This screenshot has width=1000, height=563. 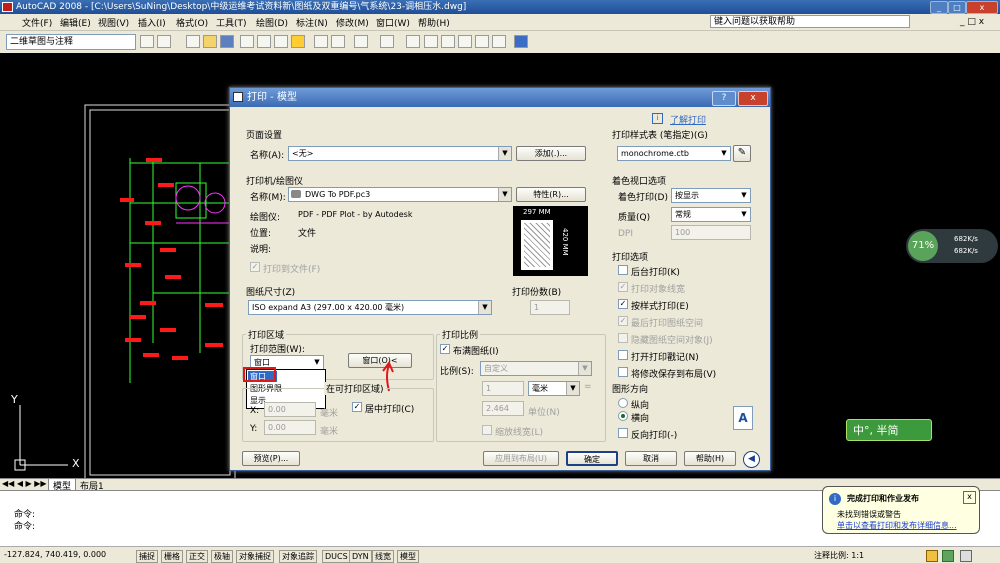 What do you see at coordinates (521, 41) in the screenshot?
I see `help-icon` at bounding box center [521, 41].